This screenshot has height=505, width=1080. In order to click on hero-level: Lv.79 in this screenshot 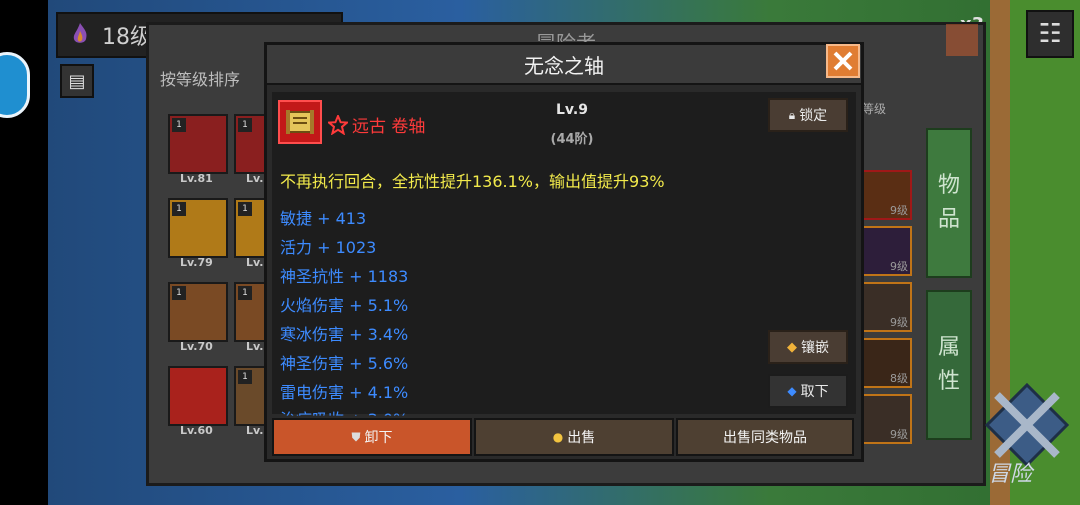, I will do `click(196, 262)`.